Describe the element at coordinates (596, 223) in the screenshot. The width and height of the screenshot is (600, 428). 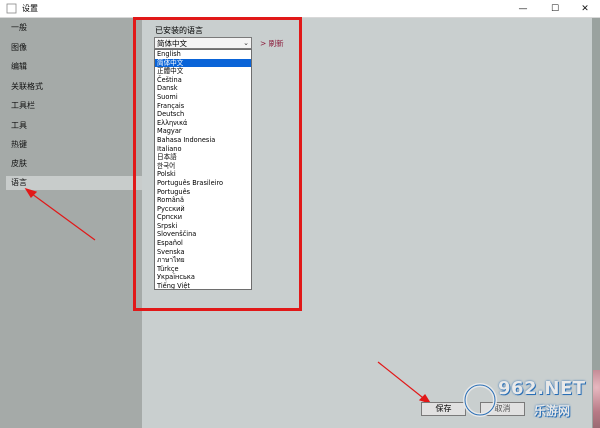
I see `window-edge` at that location.